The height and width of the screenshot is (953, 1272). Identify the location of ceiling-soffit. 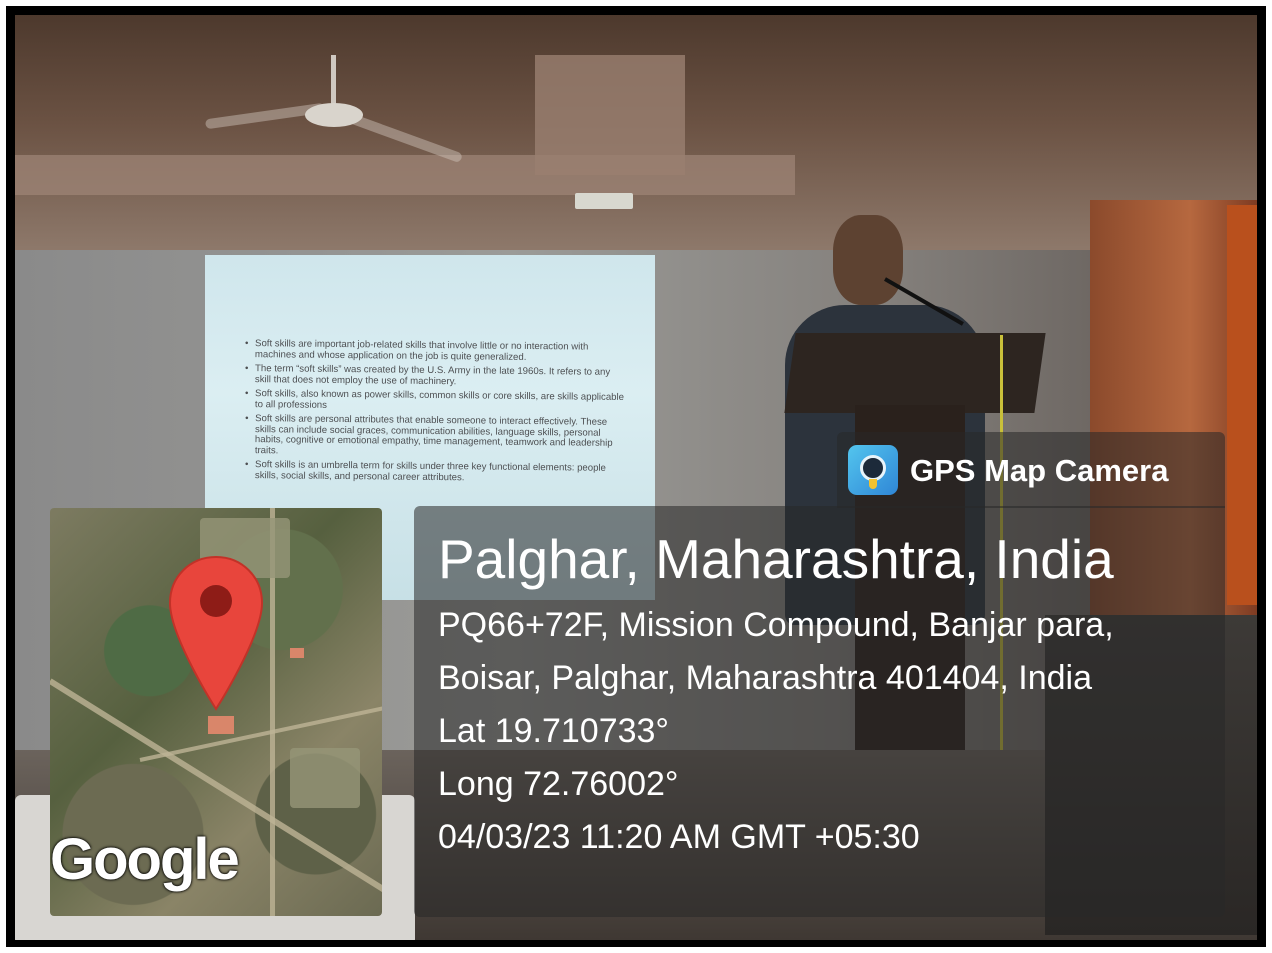
(610, 115).